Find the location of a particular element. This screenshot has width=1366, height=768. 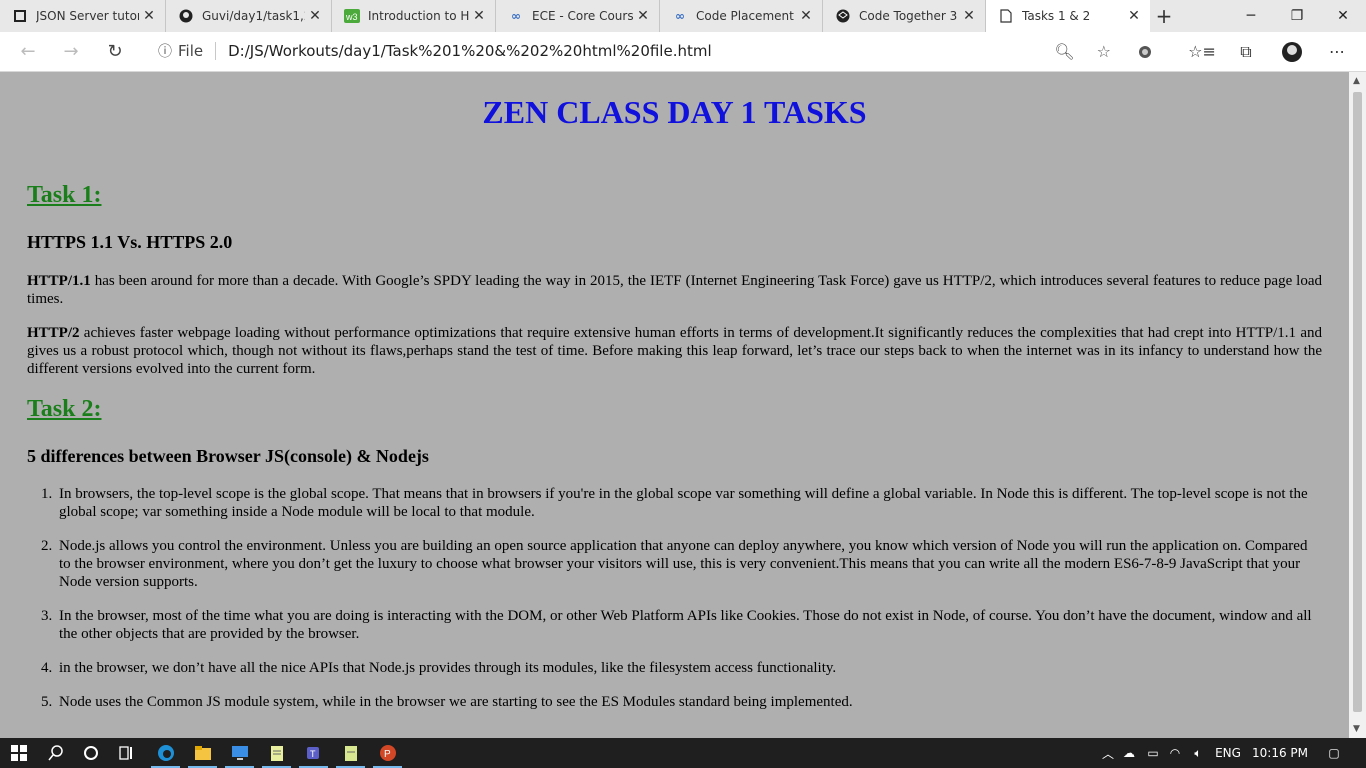

volume-icon: 🔈︎ is located at coordinates (1198, 753).